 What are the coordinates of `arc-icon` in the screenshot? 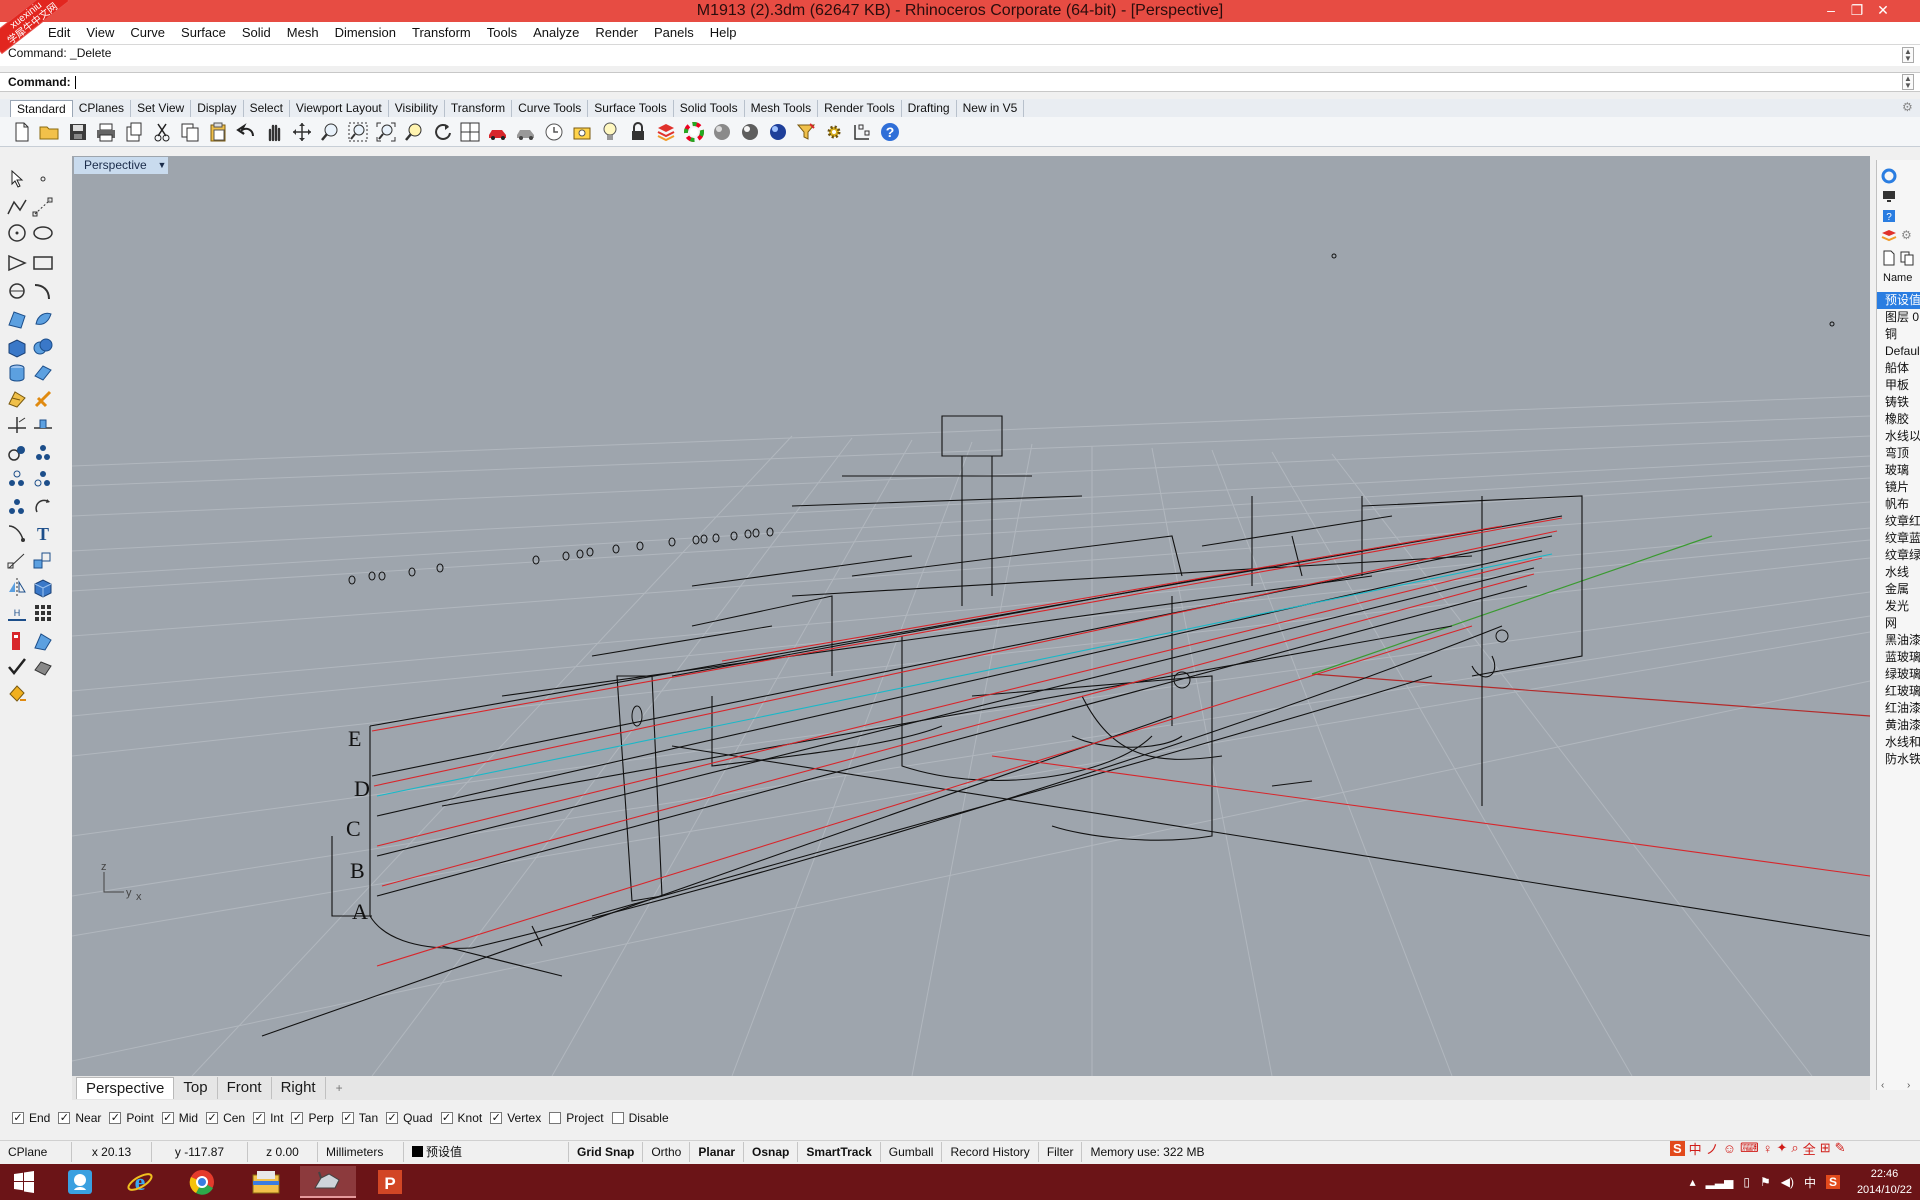 It's located at (43, 291).